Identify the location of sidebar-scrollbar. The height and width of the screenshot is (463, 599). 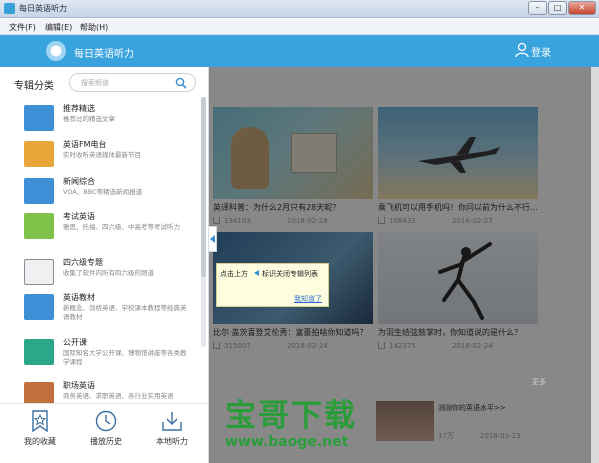
(203, 222).